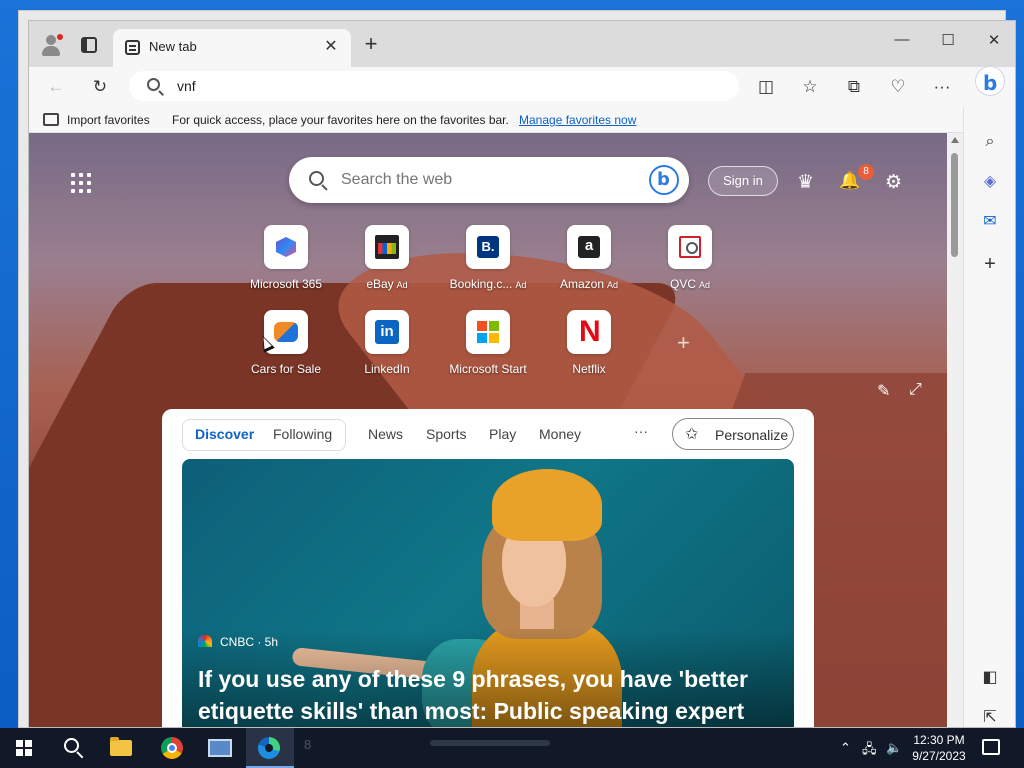 This screenshot has height=768, width=1024. Describe the element at coordinates (854, 87) in the screenshot. I see `collections-icon: ⧉` at that location.